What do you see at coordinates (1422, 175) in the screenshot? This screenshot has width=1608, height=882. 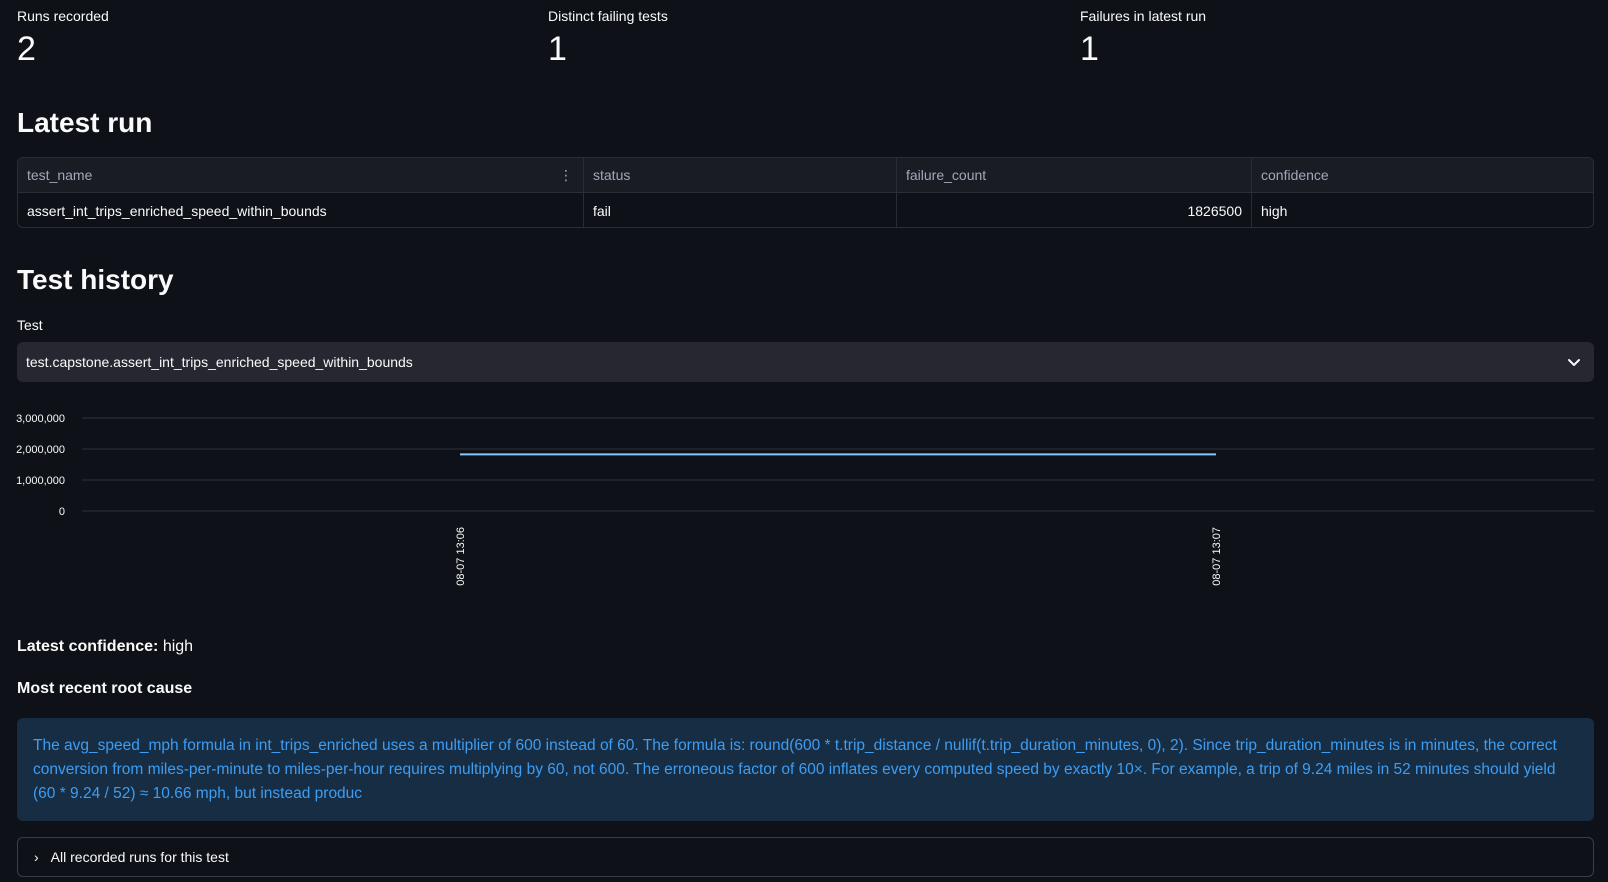 I see `column-header-confidence: confidence` at bounding box center [1422, 175].